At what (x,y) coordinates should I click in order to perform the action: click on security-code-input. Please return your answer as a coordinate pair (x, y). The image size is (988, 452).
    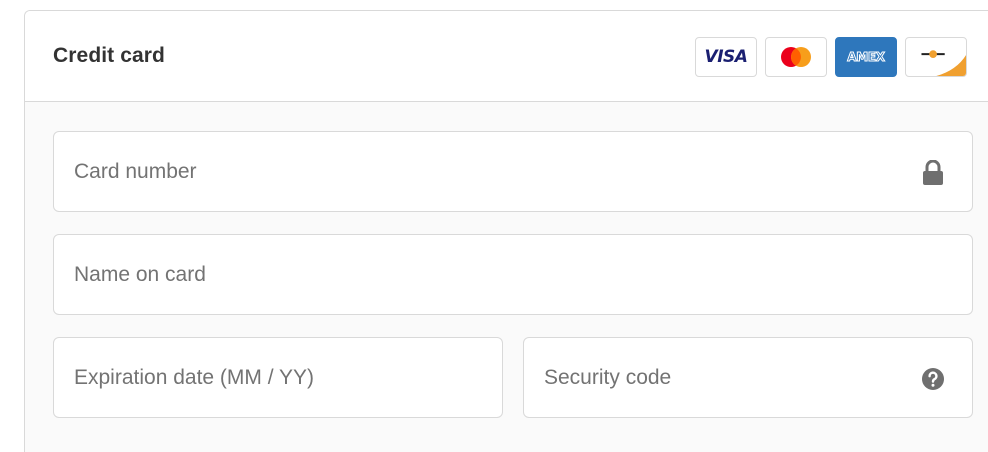
    Looking at the image, I should click on (728, 377).